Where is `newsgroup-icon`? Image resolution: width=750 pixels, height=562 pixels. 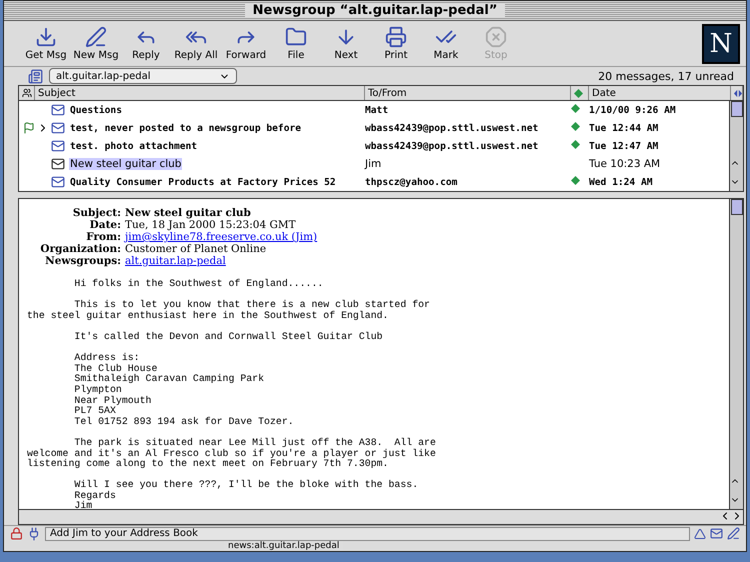
newsgroup-icon is located at coordinates (35, 76).